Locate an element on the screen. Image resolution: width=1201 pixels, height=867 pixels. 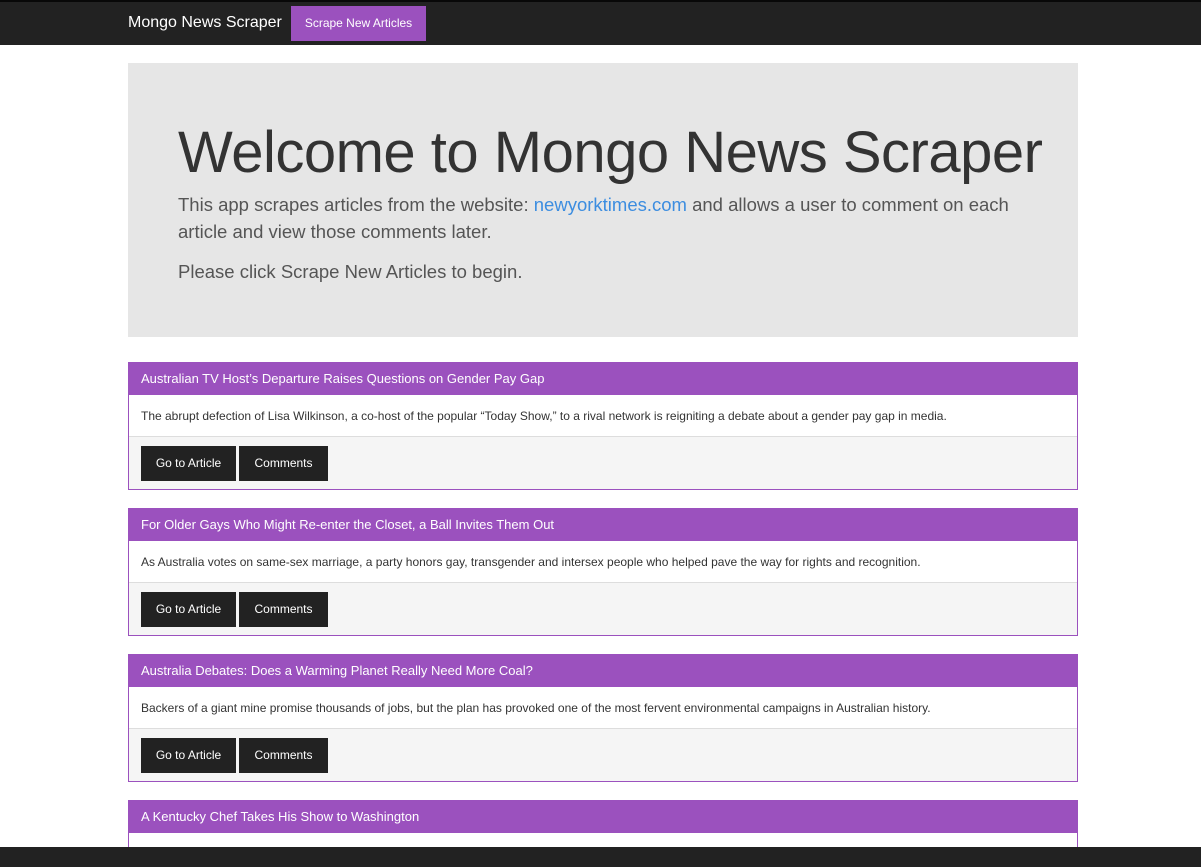
brand-title: Mongo News Scraper is located at coordinates (205, 23).